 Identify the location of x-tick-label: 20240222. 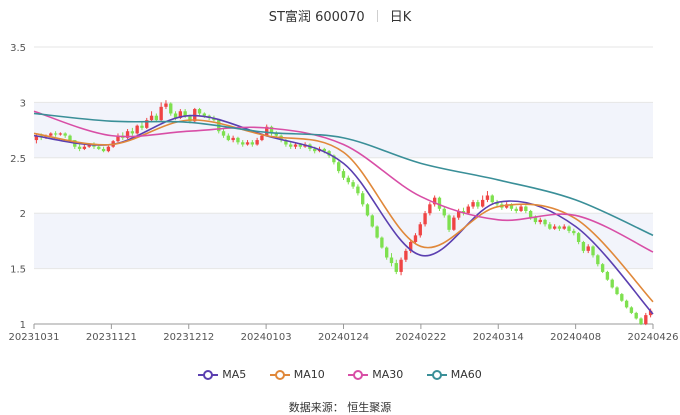
(420, 337).